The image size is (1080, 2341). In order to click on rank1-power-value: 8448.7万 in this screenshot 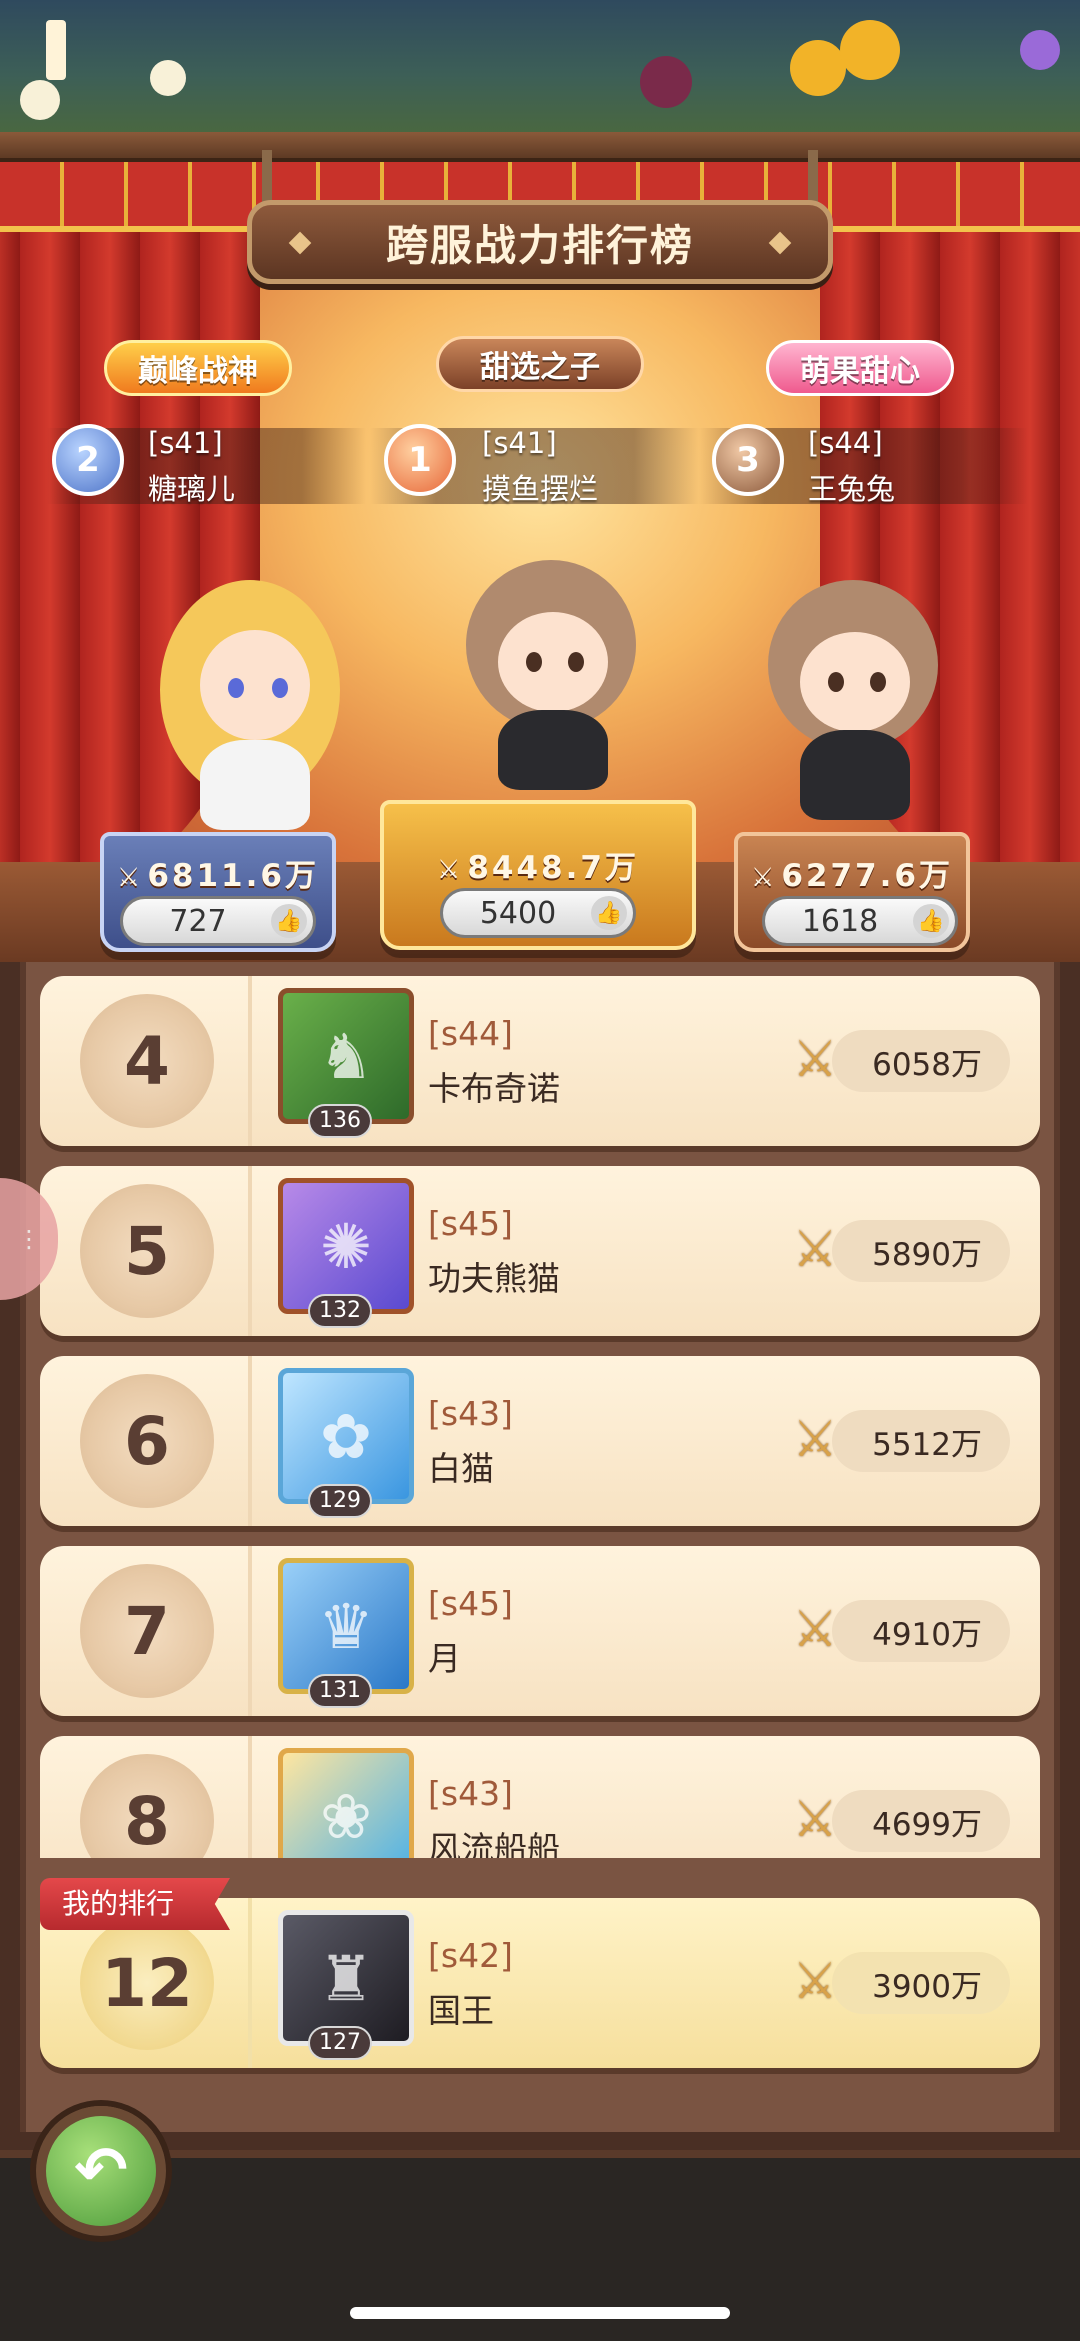, I will do `click(553, 868)`.